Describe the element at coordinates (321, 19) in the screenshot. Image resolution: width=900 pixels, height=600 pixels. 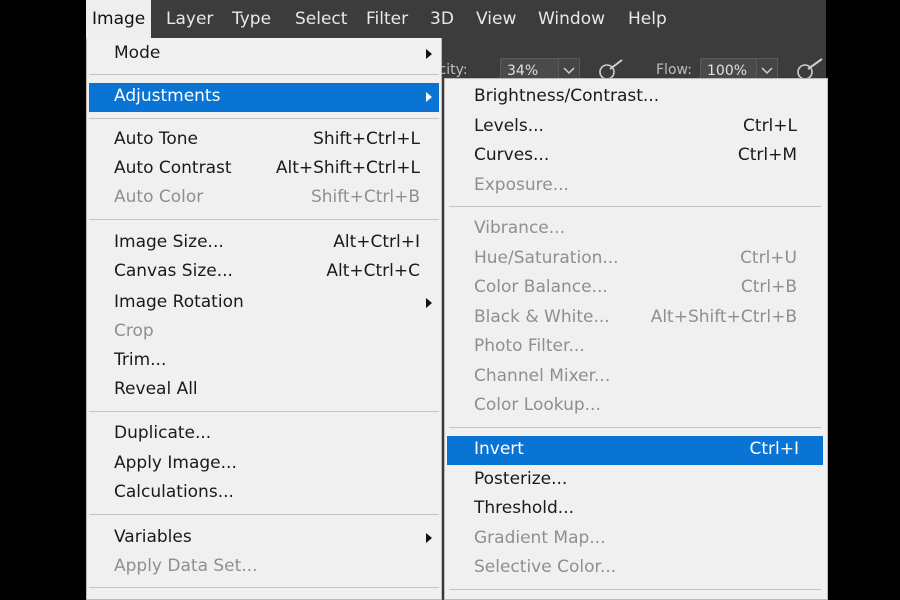
I see `menu-select: Select` at that location.